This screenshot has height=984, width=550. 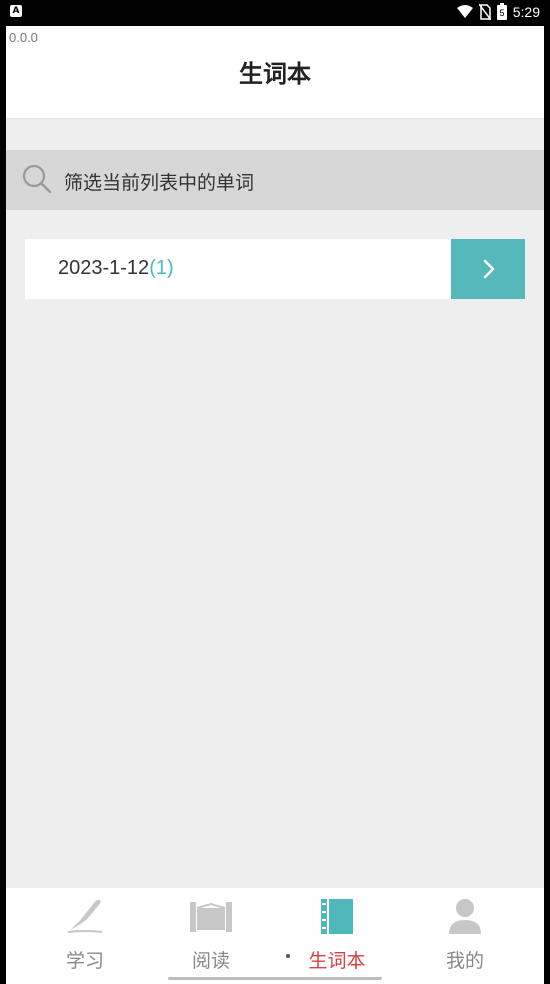 I want to click on tab-label-study: 学习, so click(x=84, y=961).